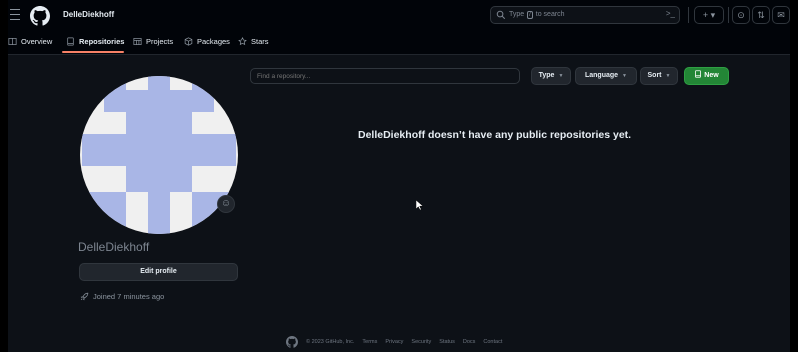  Describe the element at coordinates (492, 342) in the screenshot. I see `footer-link-contact: Contact` at that location.